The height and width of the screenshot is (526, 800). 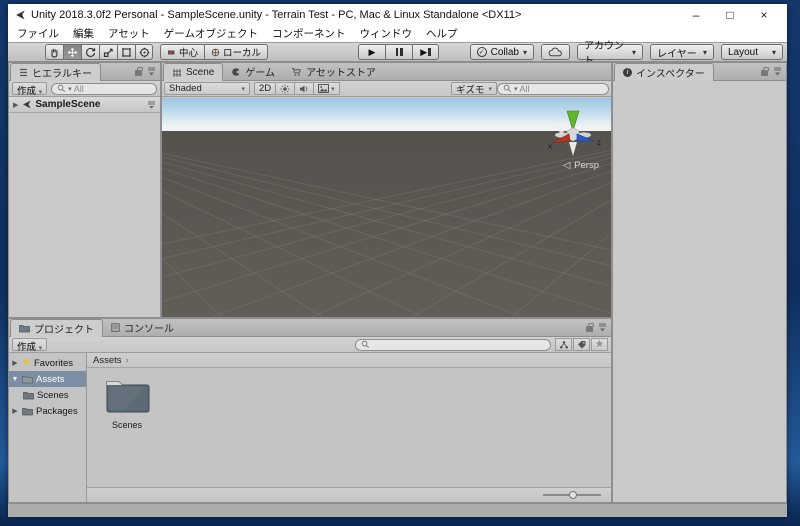 I want to click on tab-console: コンソール, so click(x=142, y=327).